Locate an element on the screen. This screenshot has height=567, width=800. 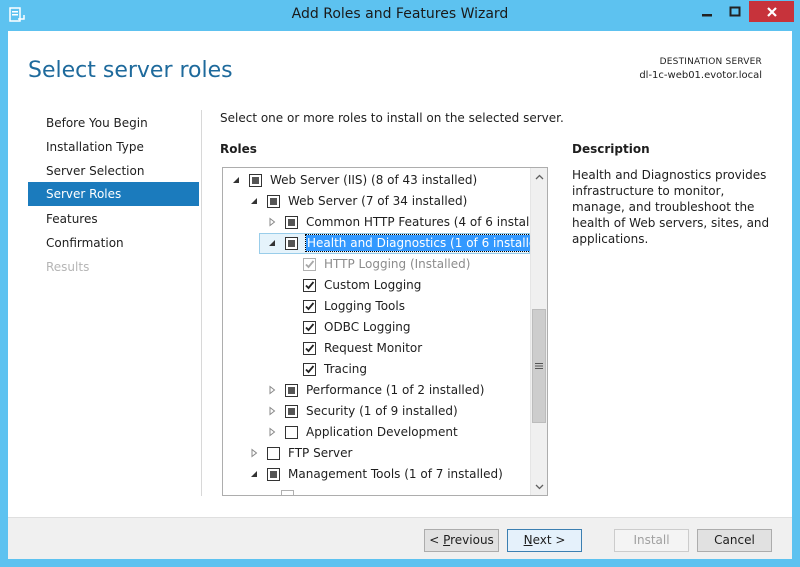
next-rest: ext > is located at coordinates (549, 540).